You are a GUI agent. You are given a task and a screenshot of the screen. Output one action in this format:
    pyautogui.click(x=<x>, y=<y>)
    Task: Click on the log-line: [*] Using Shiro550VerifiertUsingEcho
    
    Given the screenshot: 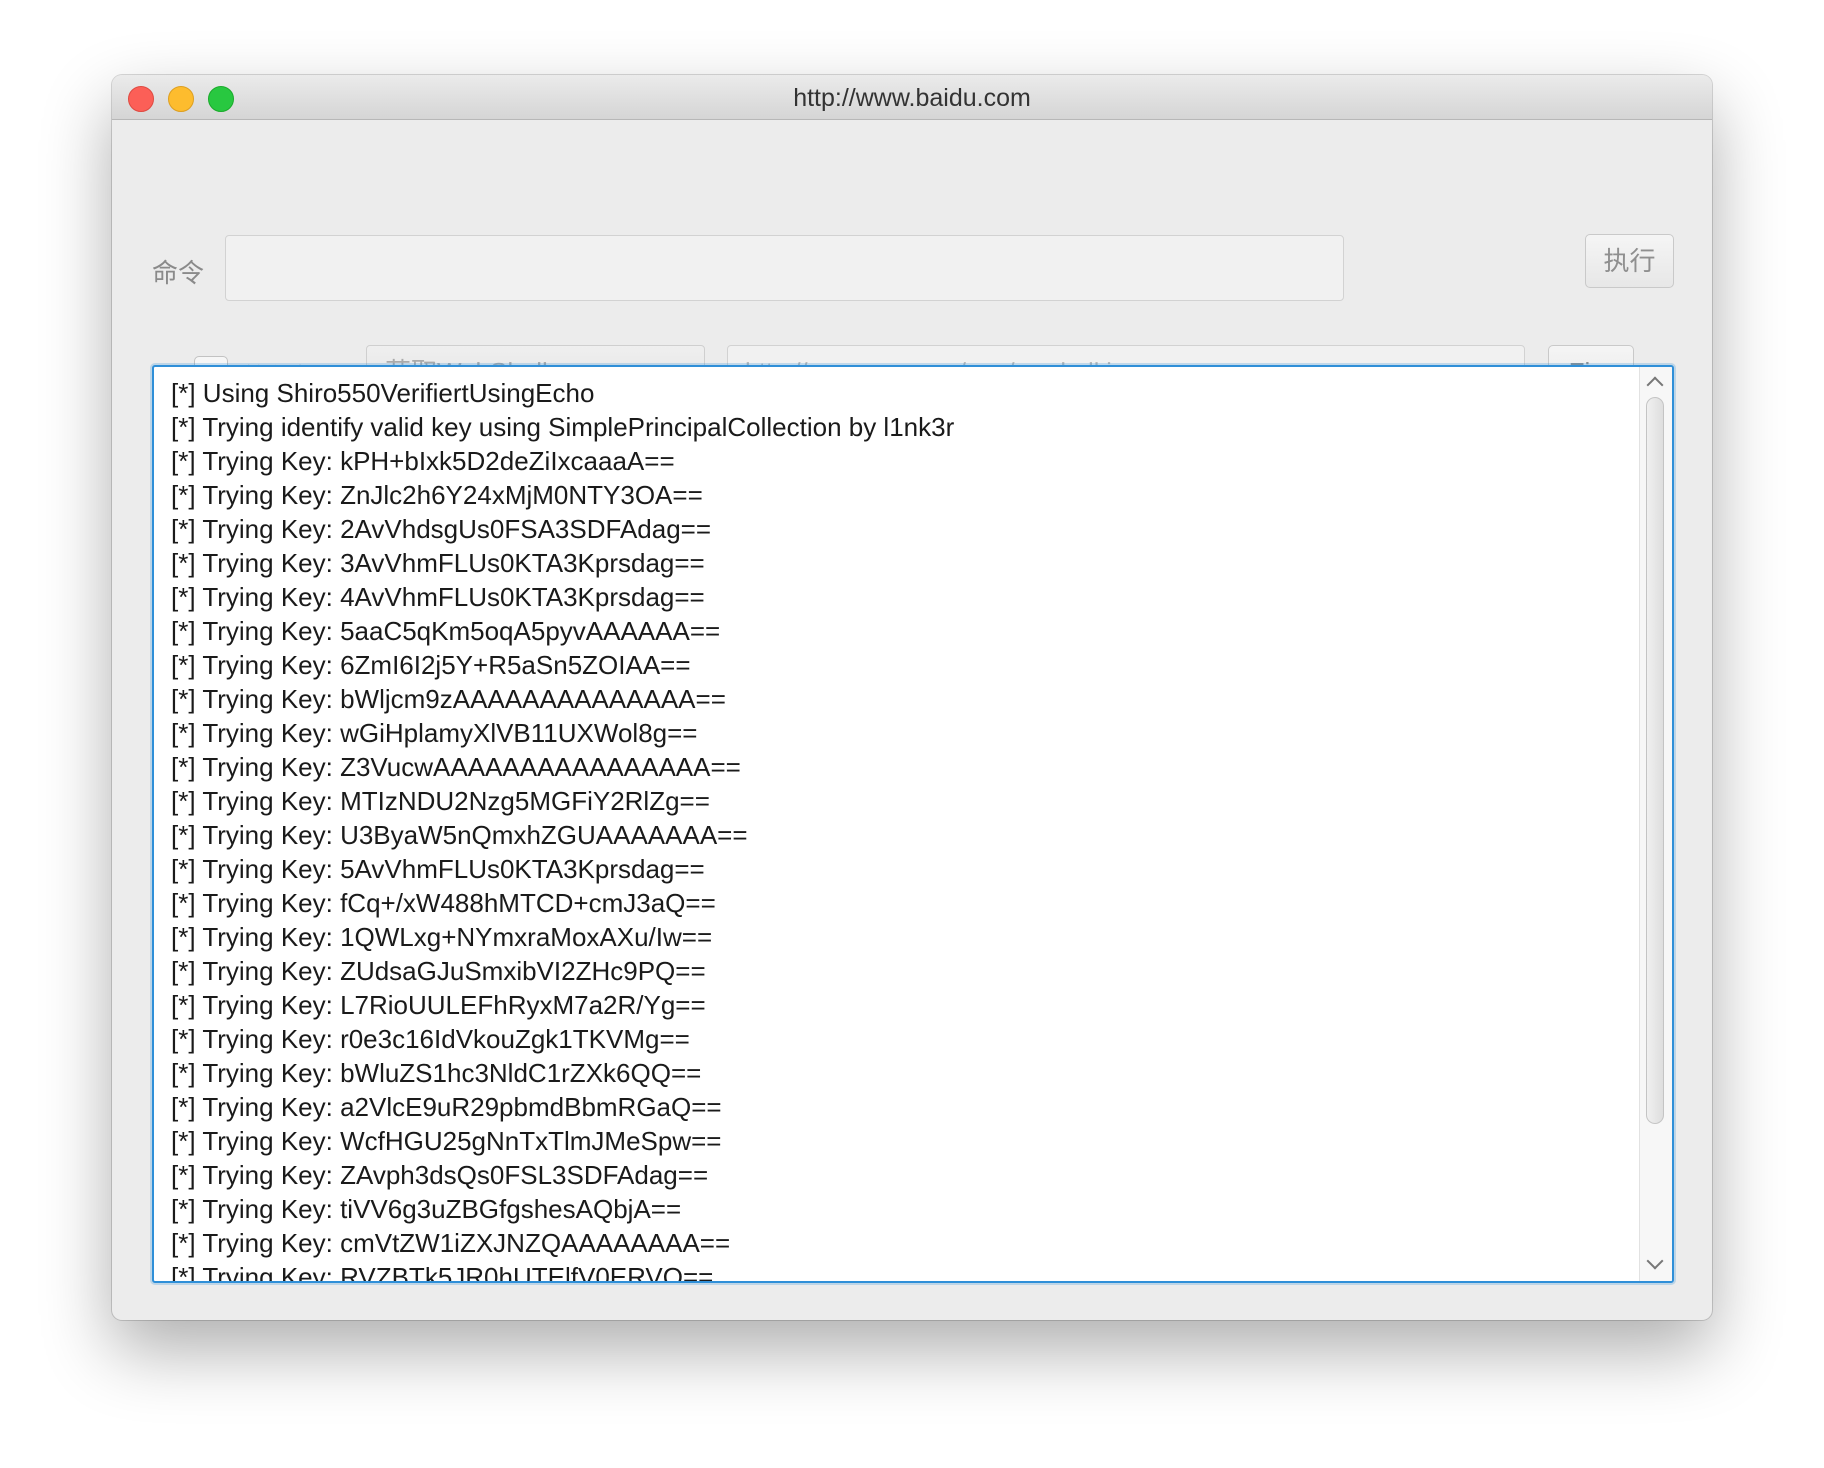 What is the action you would take?
    pyautogui.click(x=383, y=393)
    